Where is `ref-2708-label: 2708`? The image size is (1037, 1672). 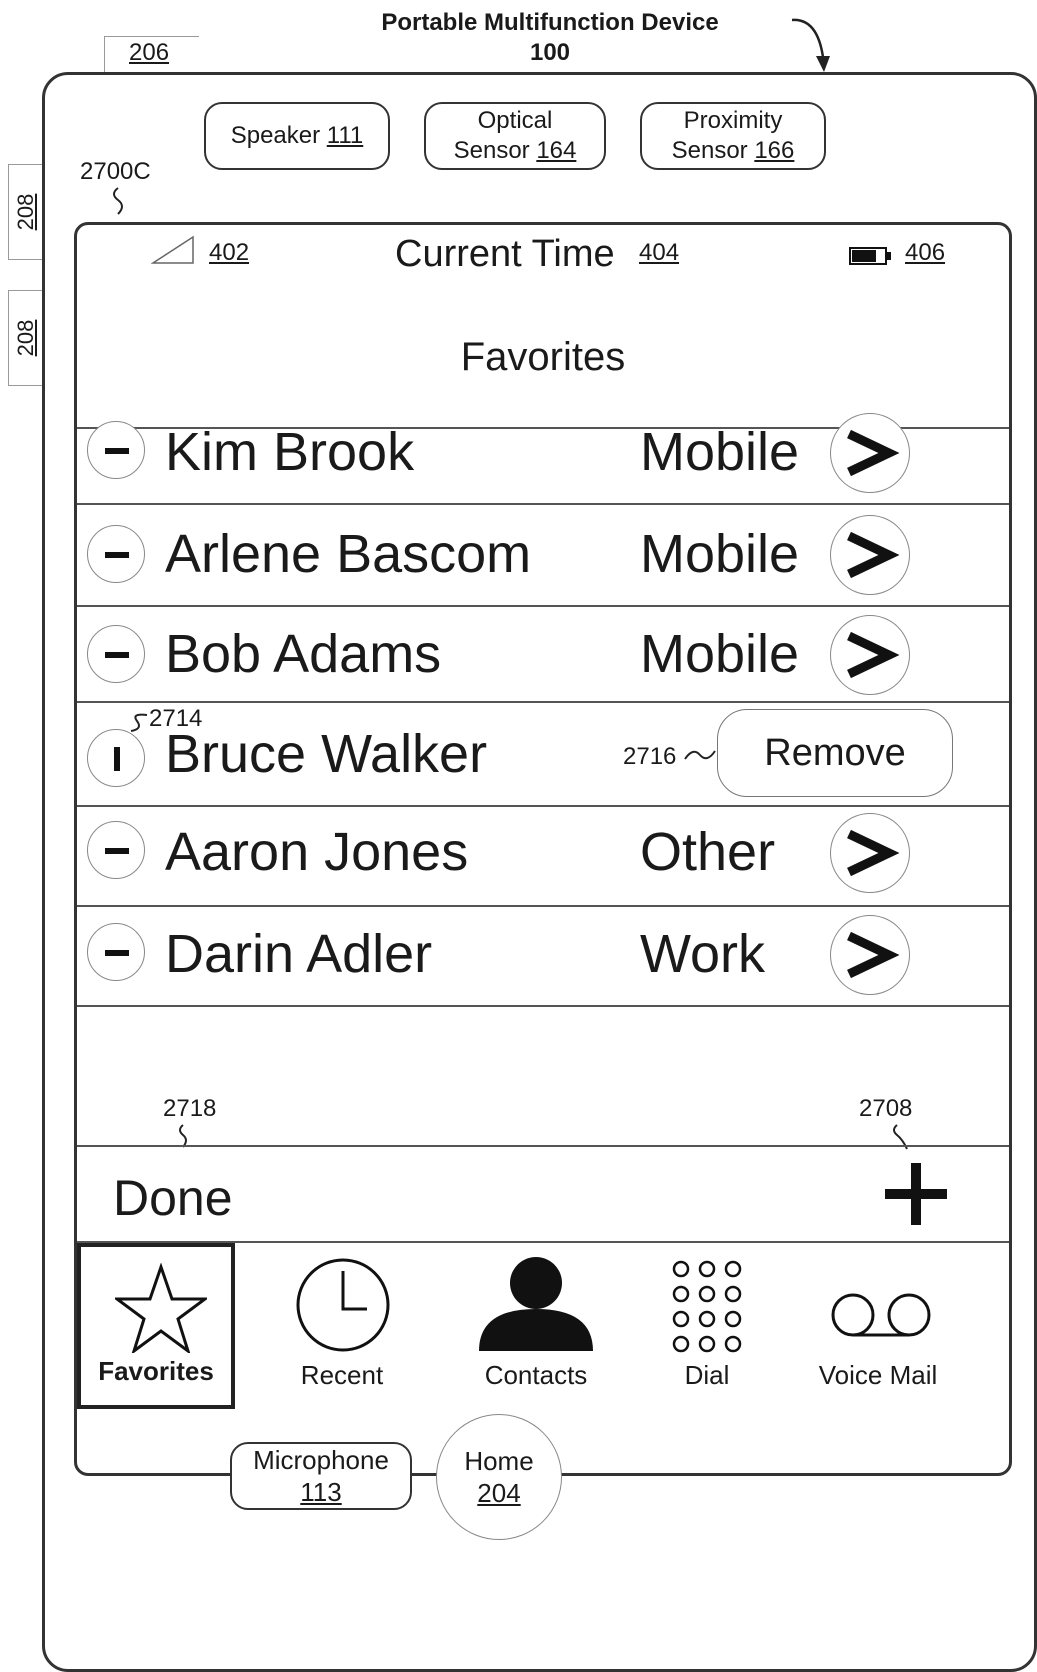
ref-2708-label: 2708 is located at coordinates (886, 1108).